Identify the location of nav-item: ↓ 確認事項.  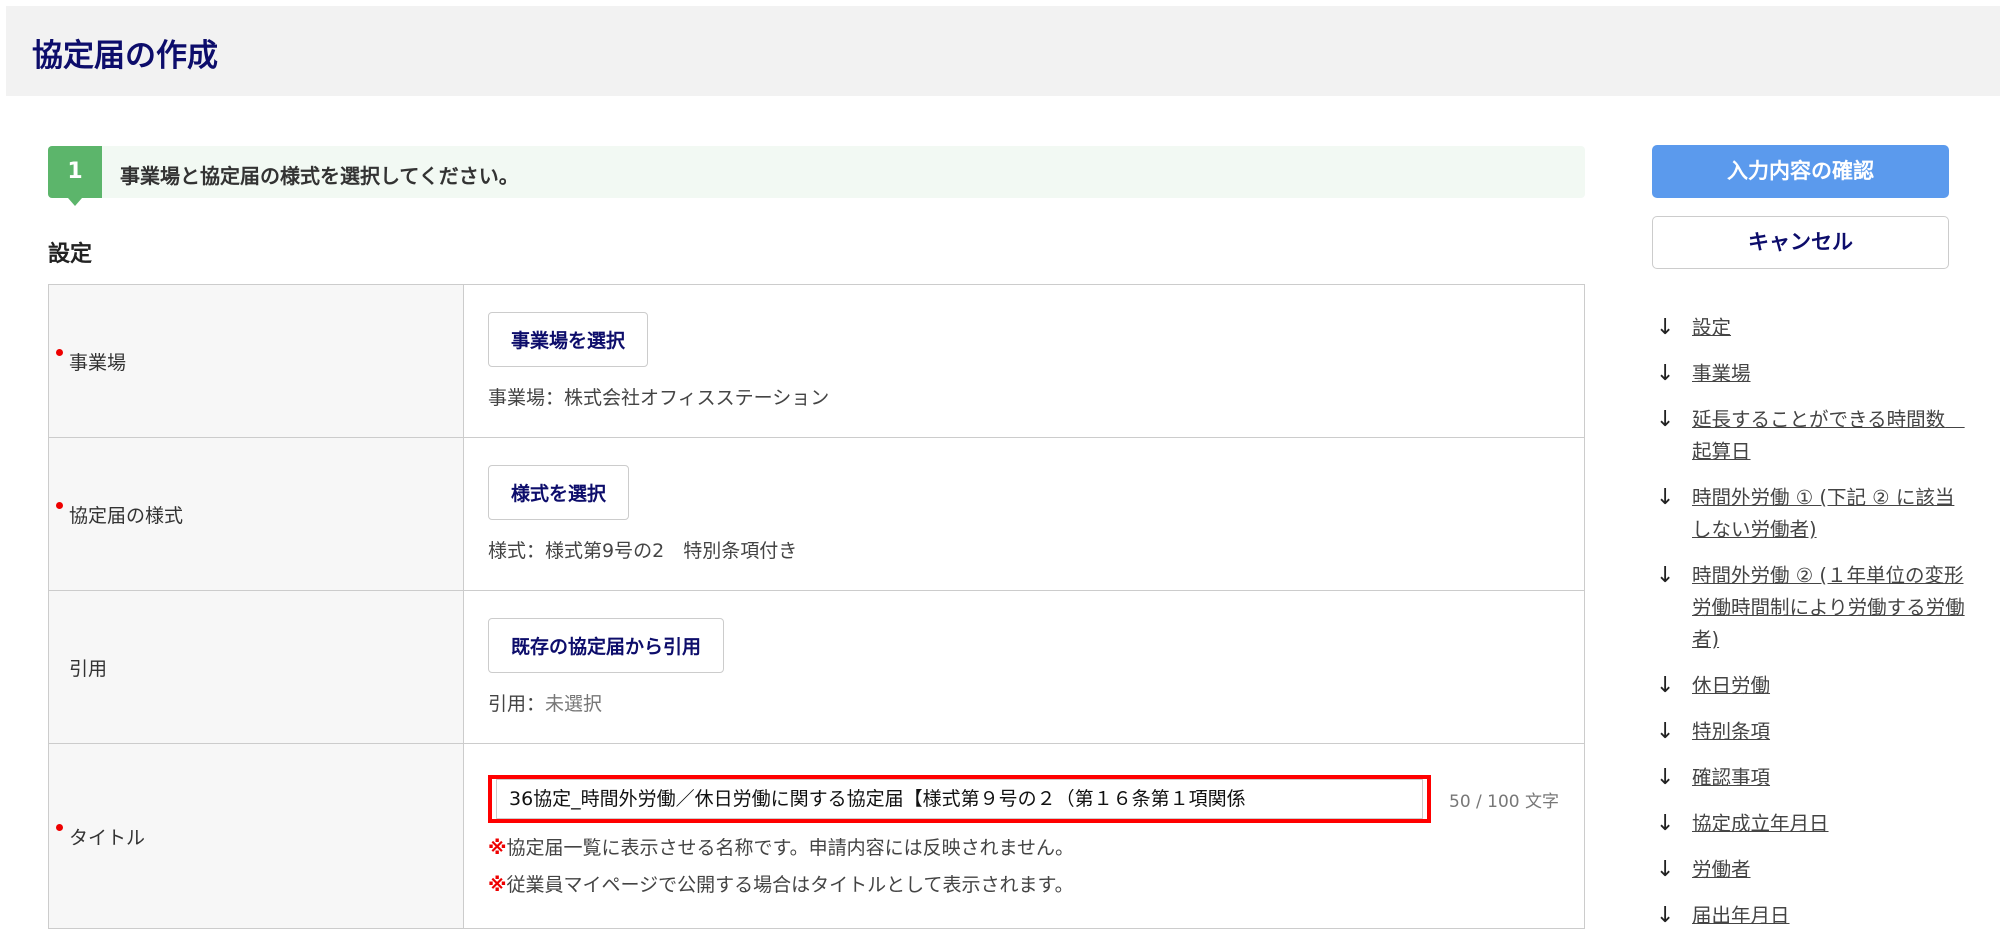
(1811, 778).